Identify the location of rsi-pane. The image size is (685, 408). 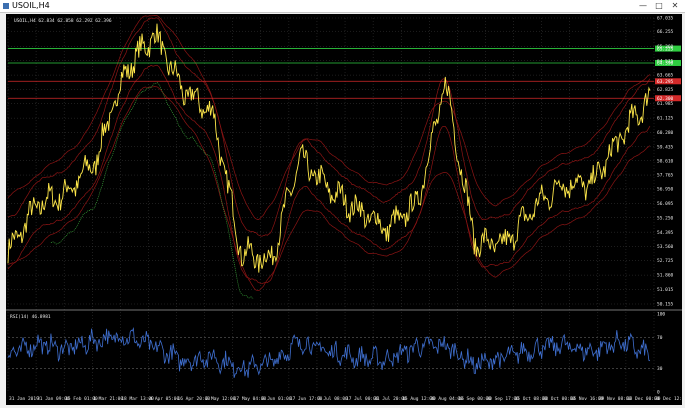
(330, 352).